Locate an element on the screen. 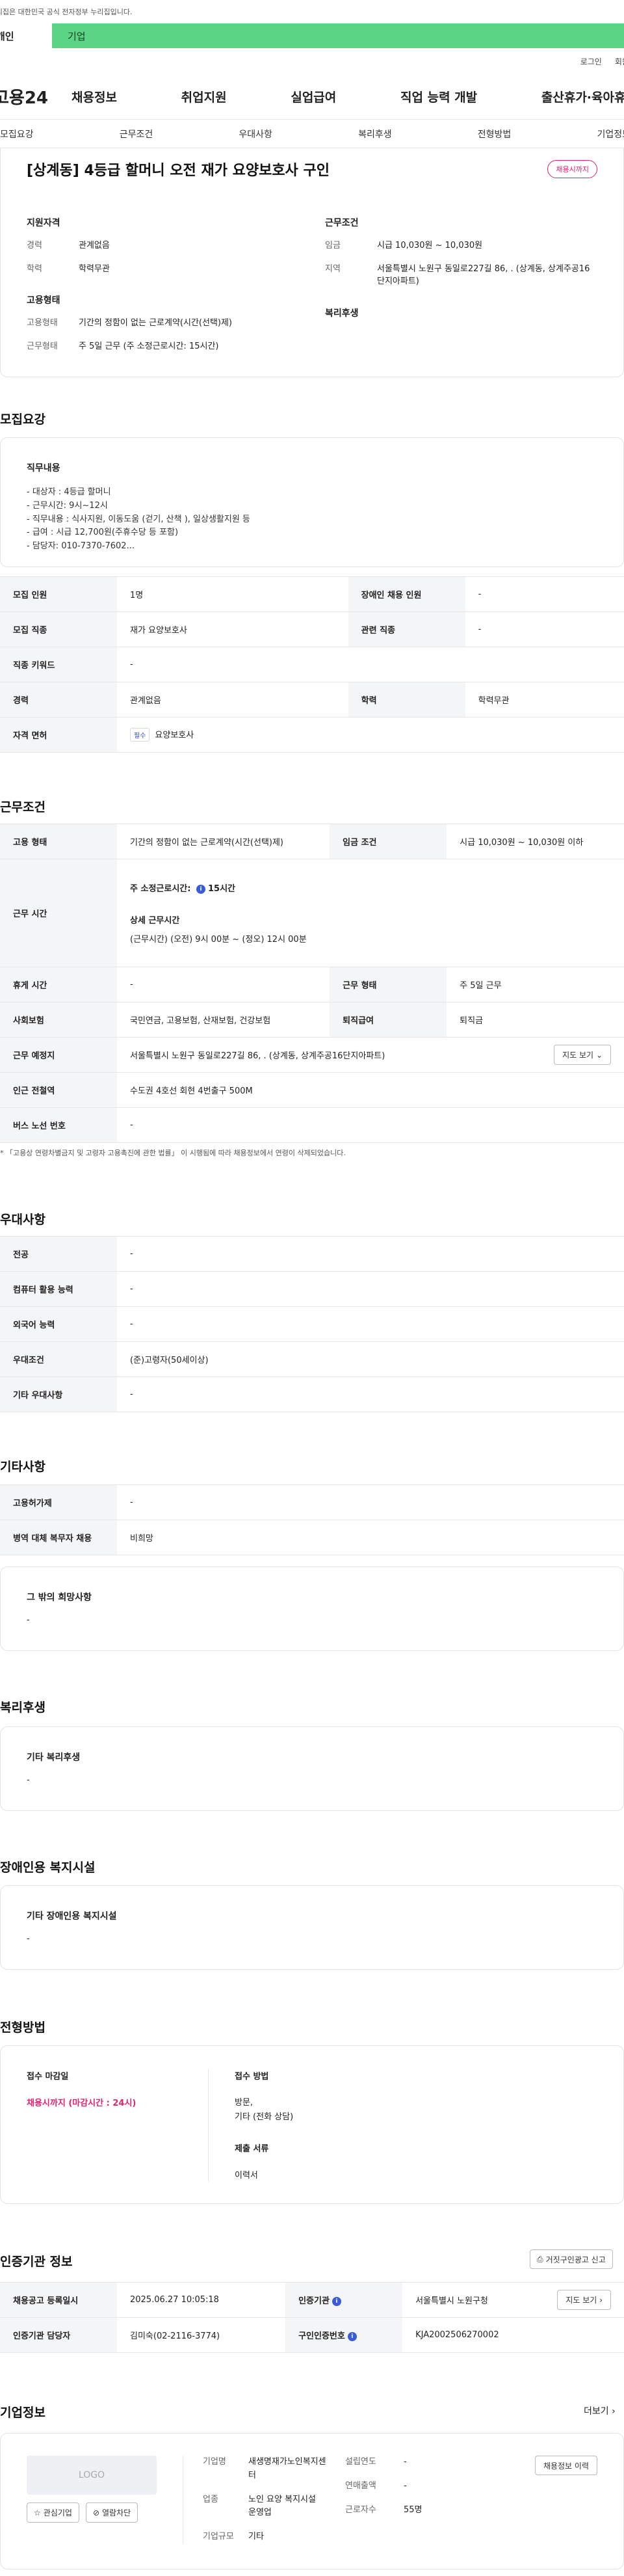 The width and height of the screenshot is (624, 2576). row-label: 관련 직종 is located at coordinates (407, 629).